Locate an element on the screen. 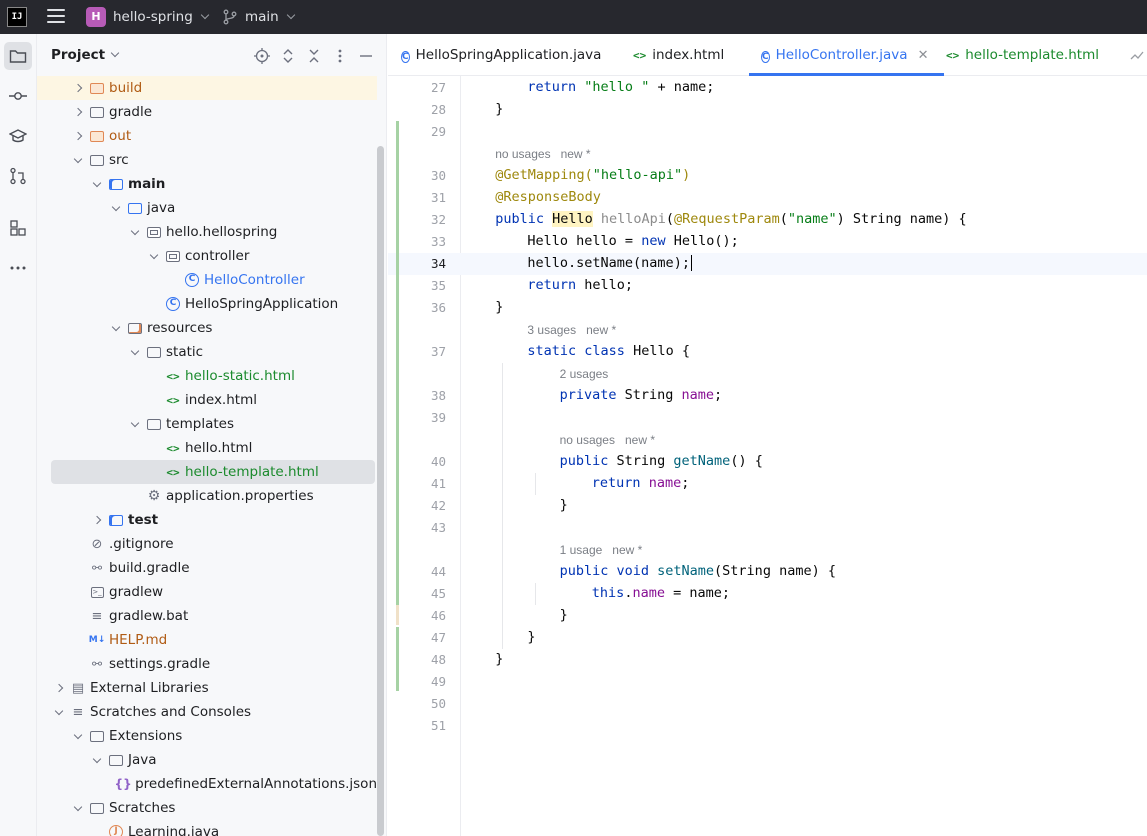 This screenshot has width=1147, height=836. project-tree-scrollbar is located at coordinates (380, 491).